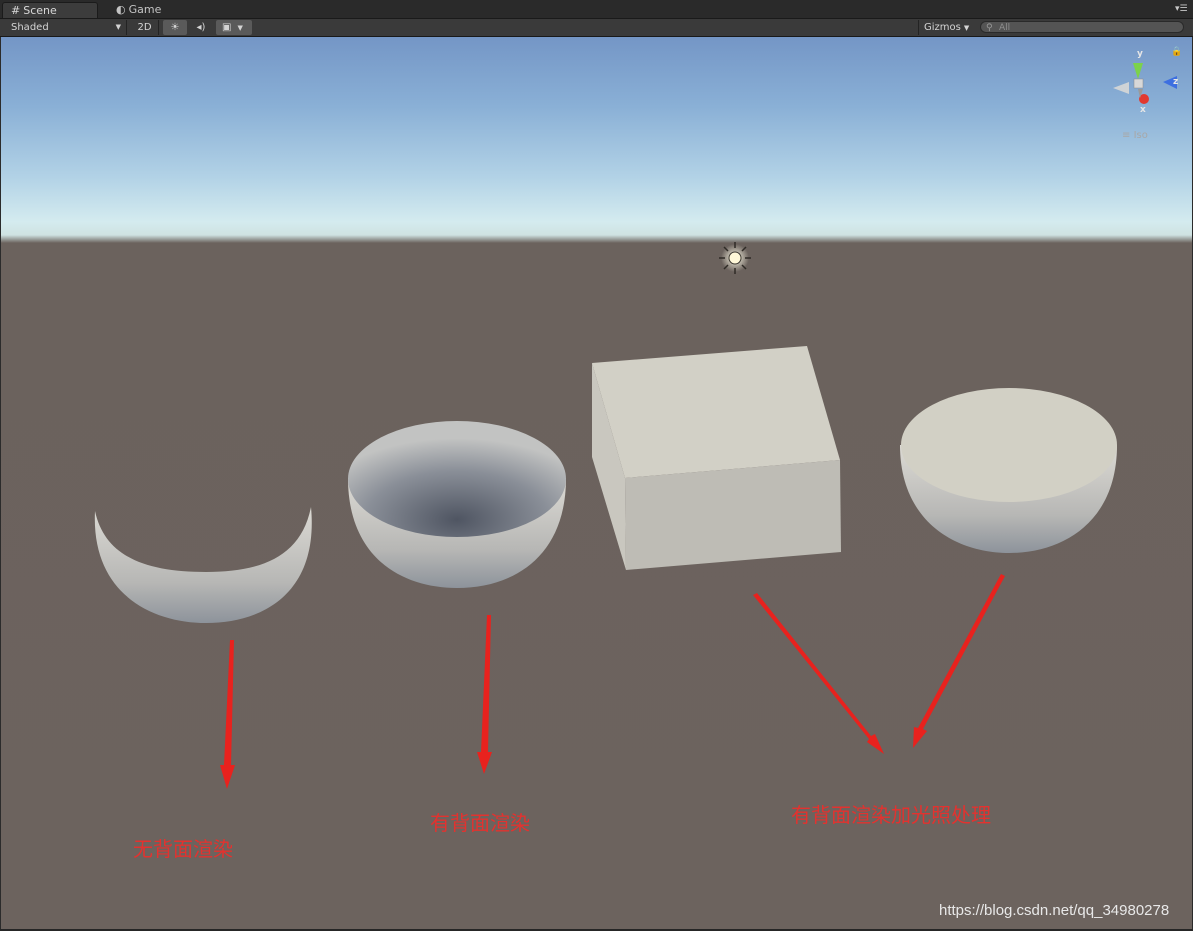  What do you see at coordinates (66, 27) in the screenshot?
I see `shading-mode-dropdown: Shaded ▼` at bounding box center [66, 27].